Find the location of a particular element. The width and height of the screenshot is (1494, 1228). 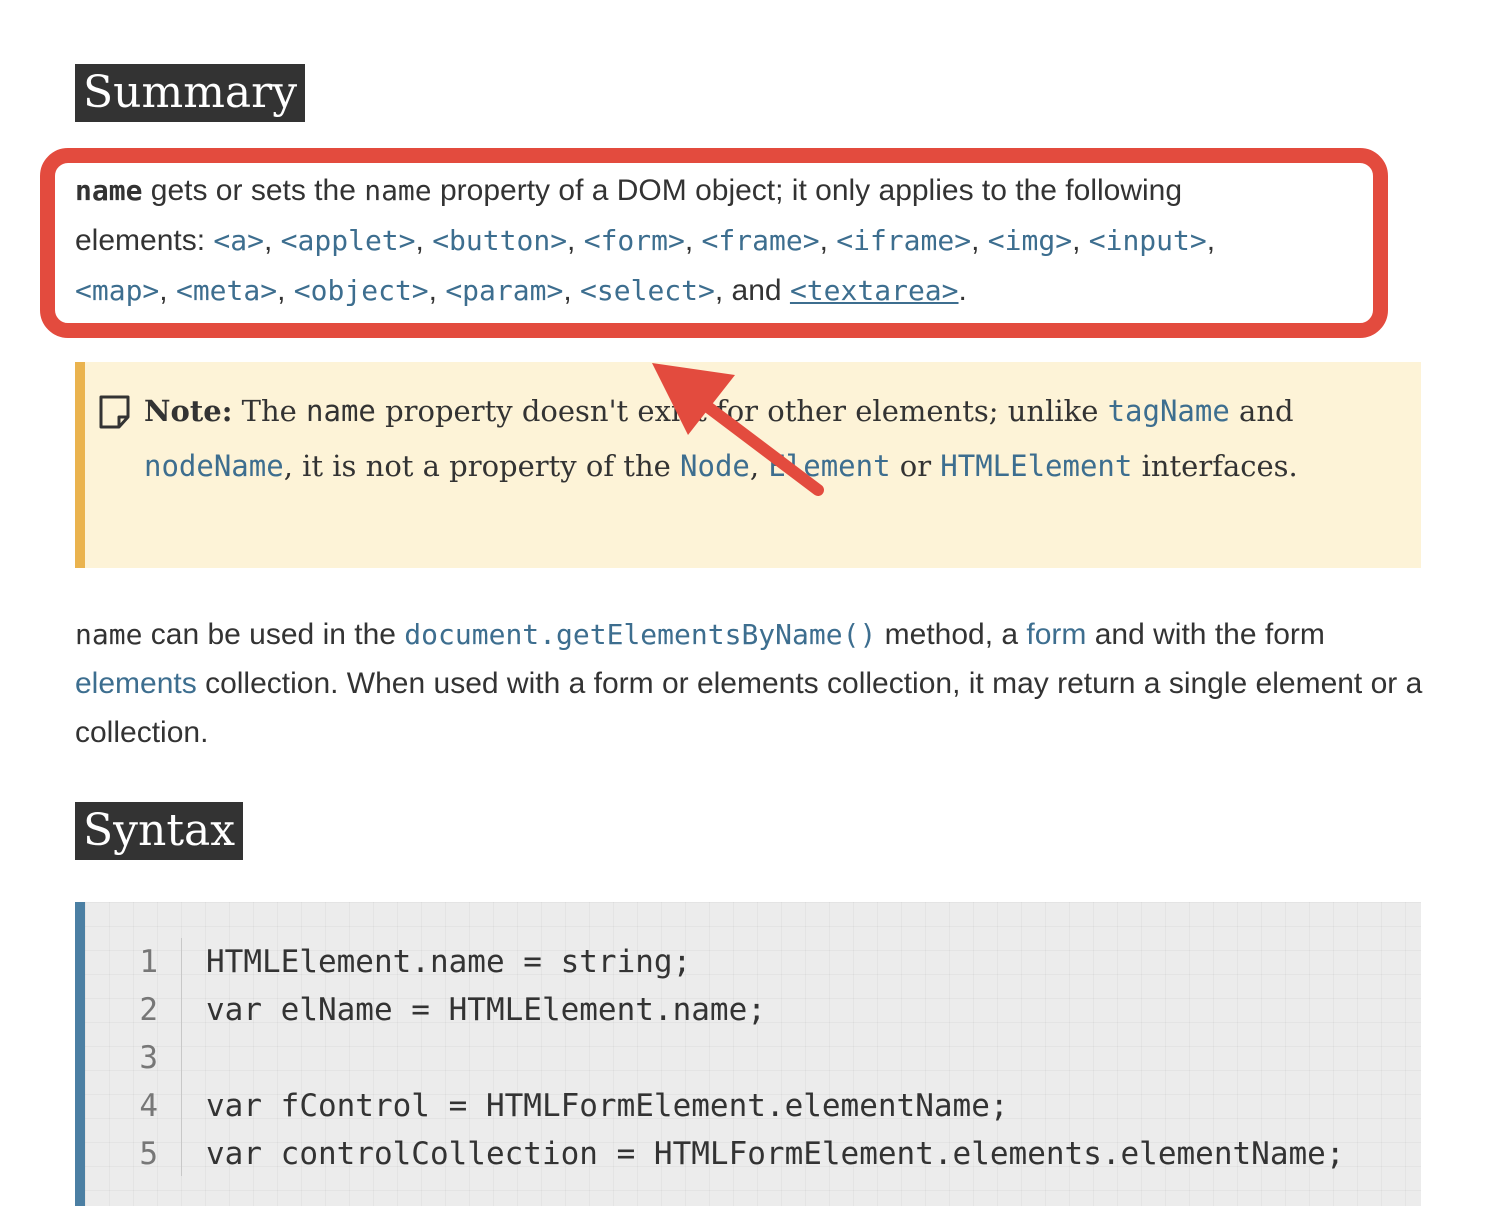

code-source: var elName = HTMLElement.name; is located at coordinates (486, 1010).